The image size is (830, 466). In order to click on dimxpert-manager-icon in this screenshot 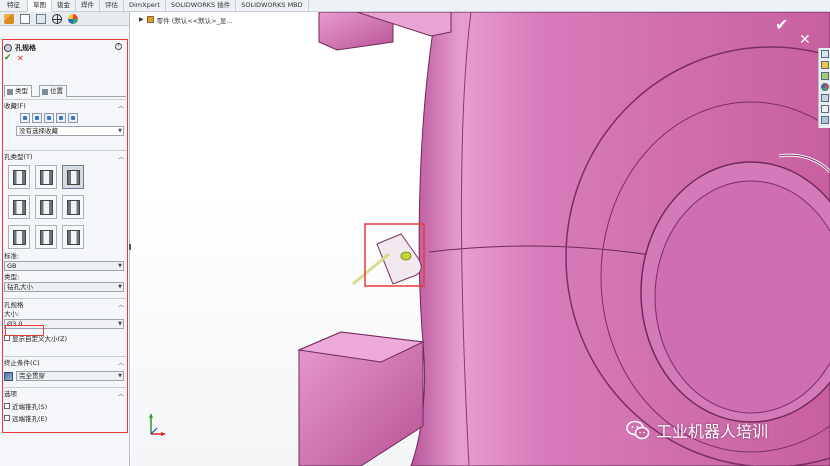, I will do `click(57, 18)`.